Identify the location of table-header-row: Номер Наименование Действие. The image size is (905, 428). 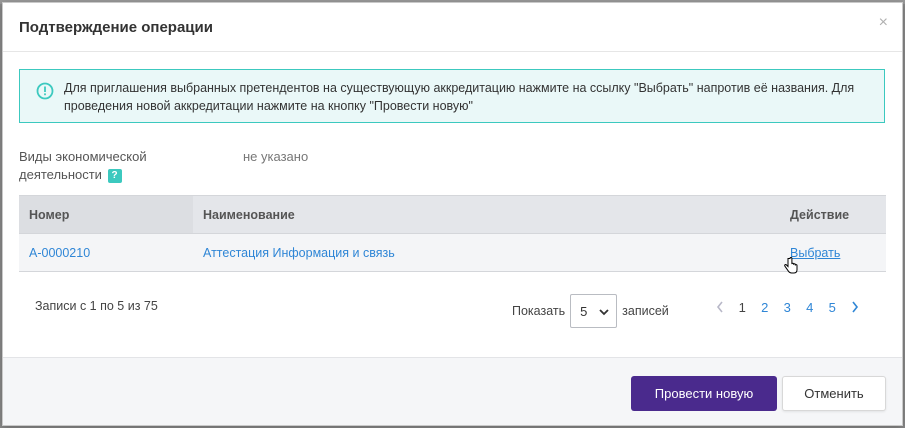
(452, 214).